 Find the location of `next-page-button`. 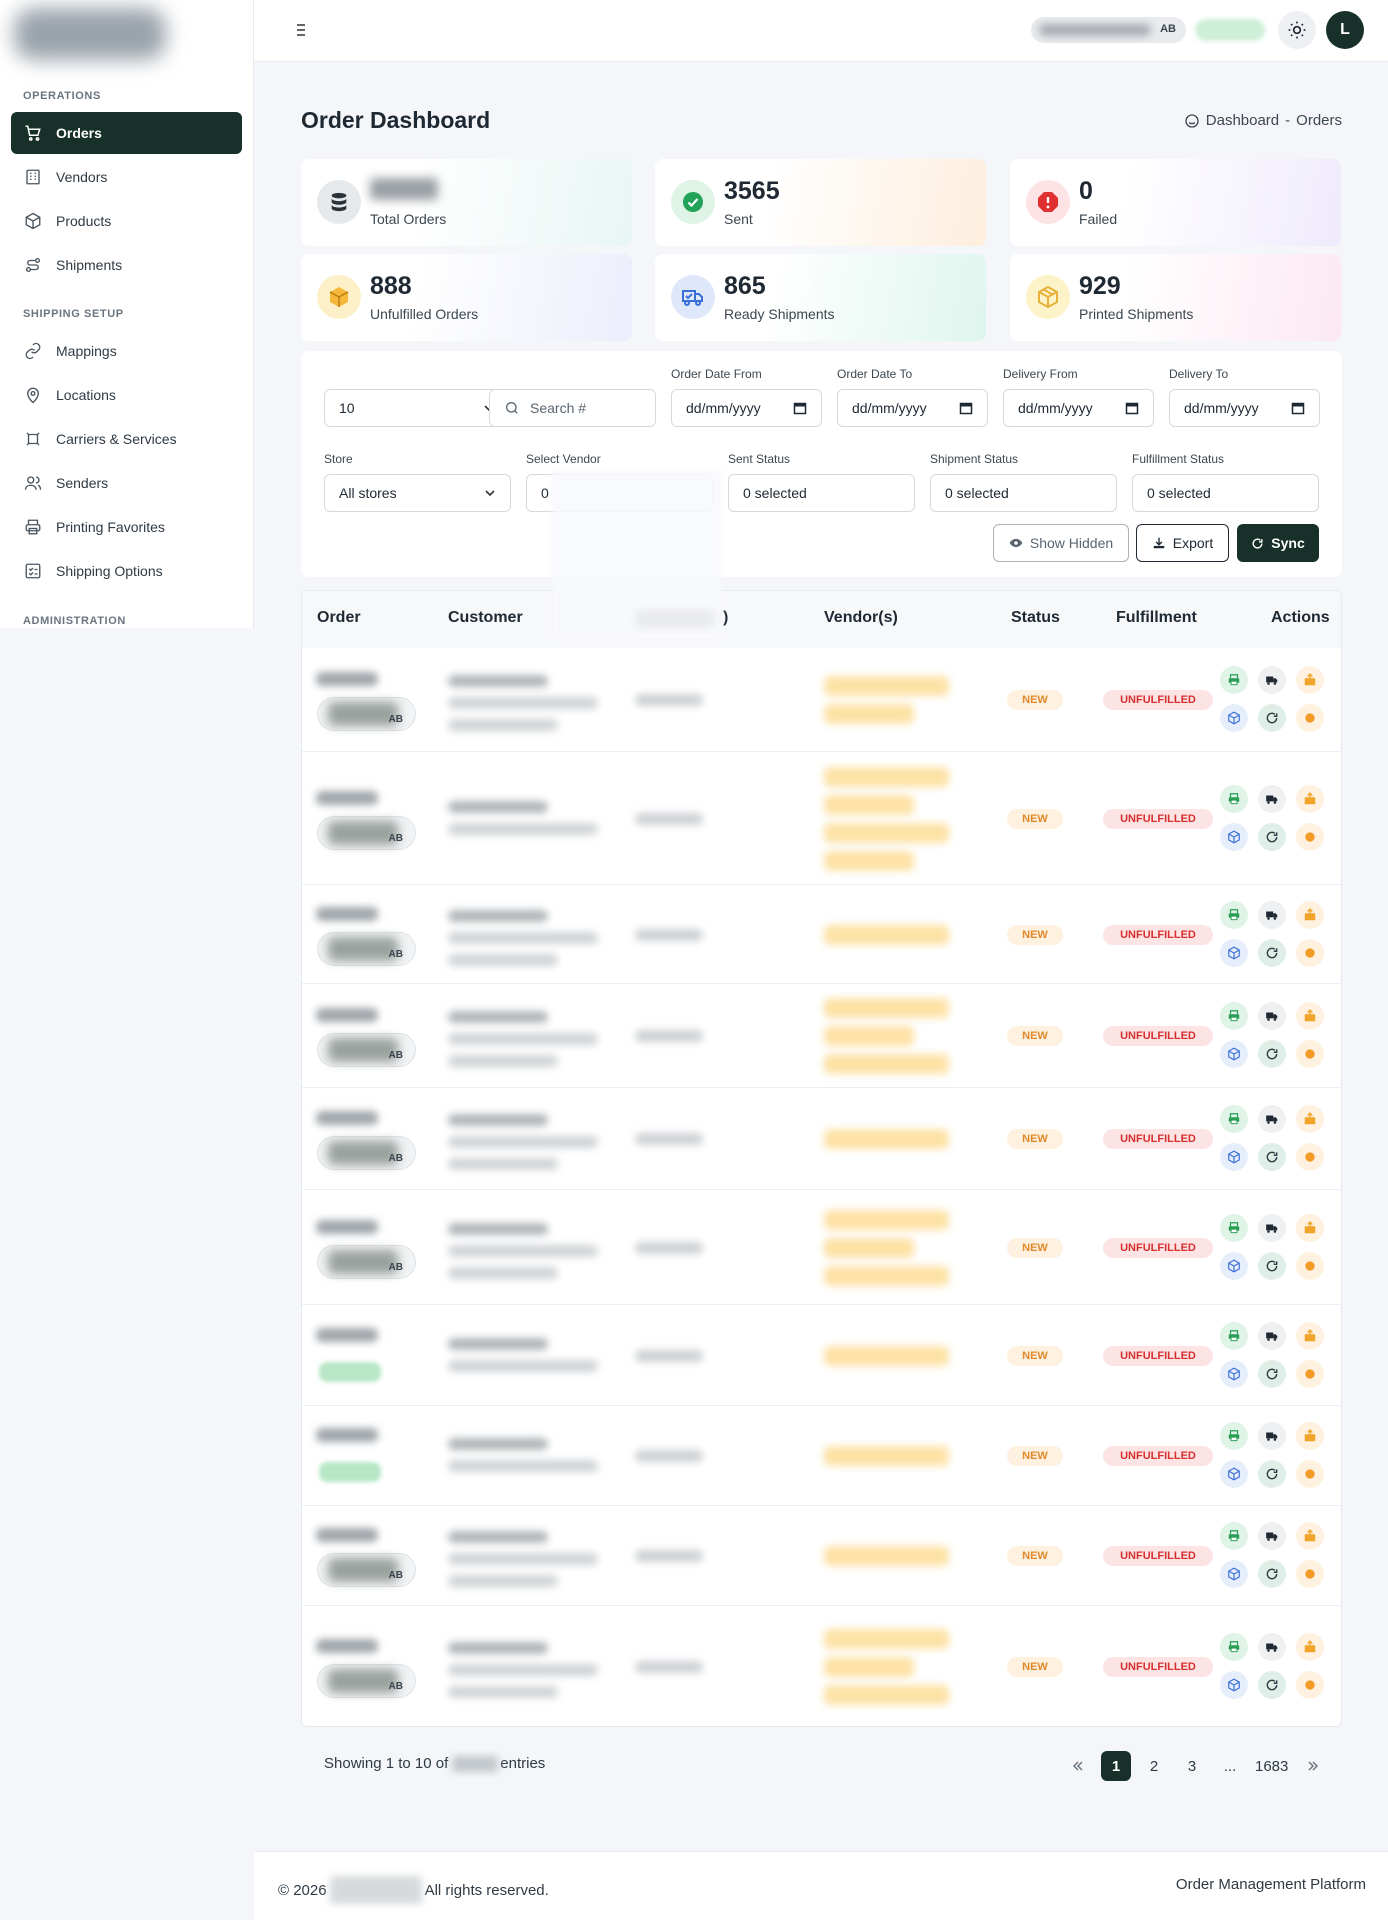

next-page-button is located at coordinates (1313, 1766).